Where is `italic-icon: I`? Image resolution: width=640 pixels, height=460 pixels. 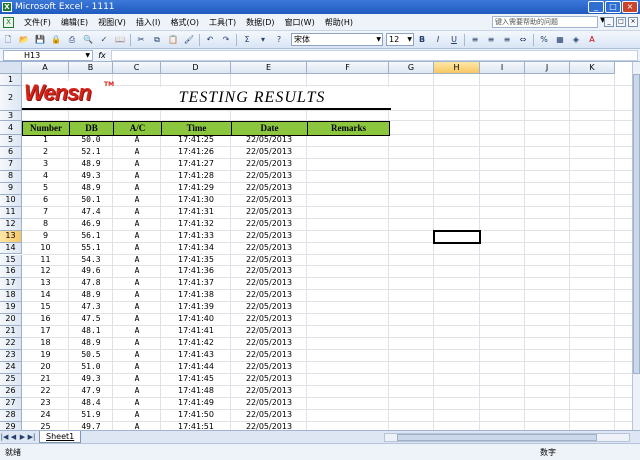
italic-icon: I is located at coordinates (438, 40).